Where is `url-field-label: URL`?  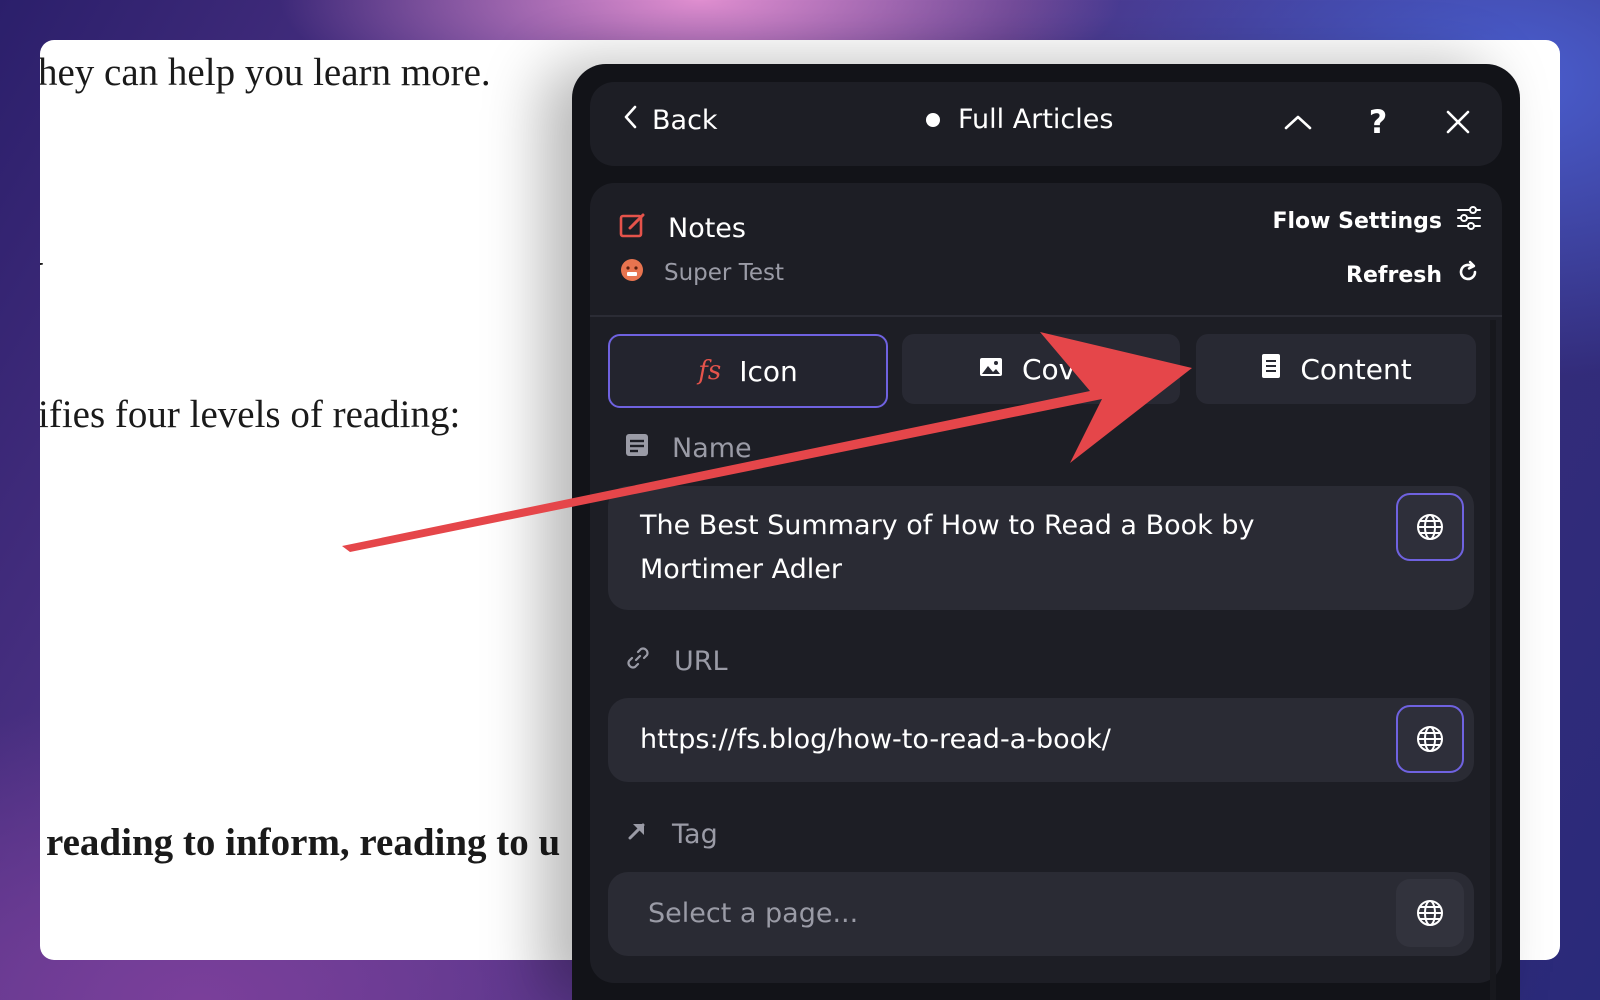
url-field-label: URL is located at coordinates (676, 661).